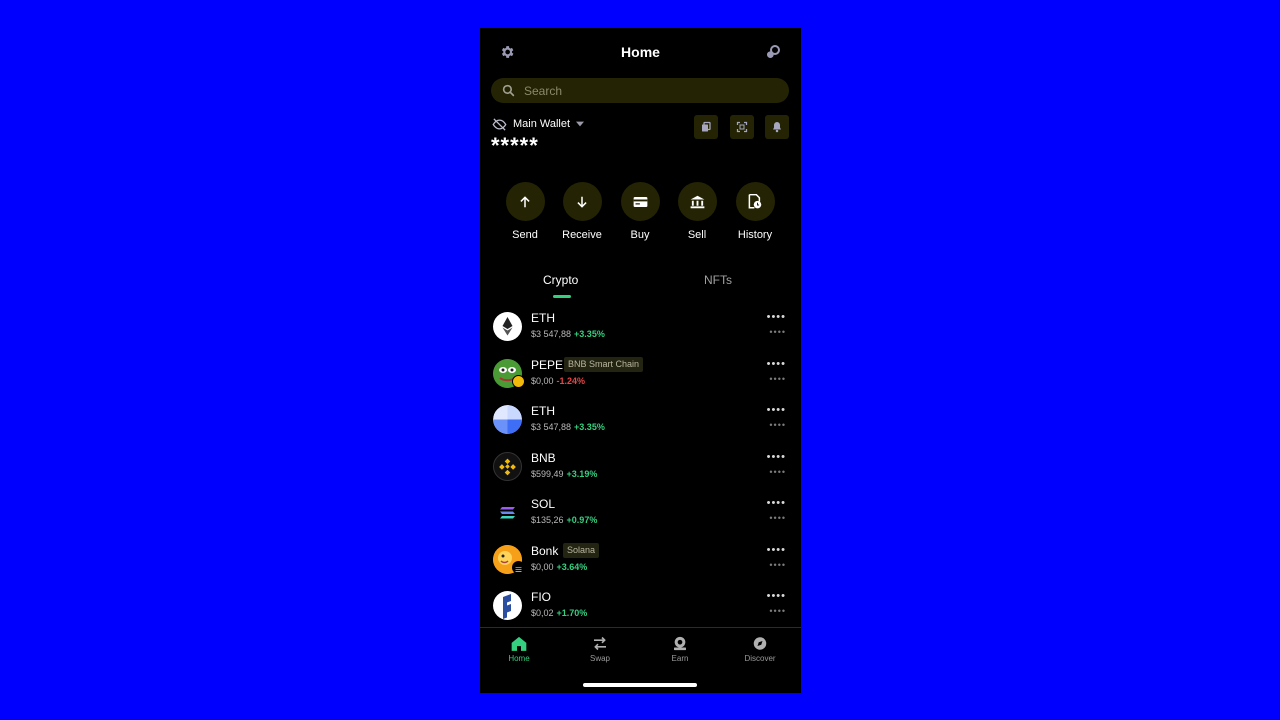 The image size is (1280, 720). Describe the element at coordinates (518, 567) in the screenshot. I see `solana-chain-badge-icon` at that location.